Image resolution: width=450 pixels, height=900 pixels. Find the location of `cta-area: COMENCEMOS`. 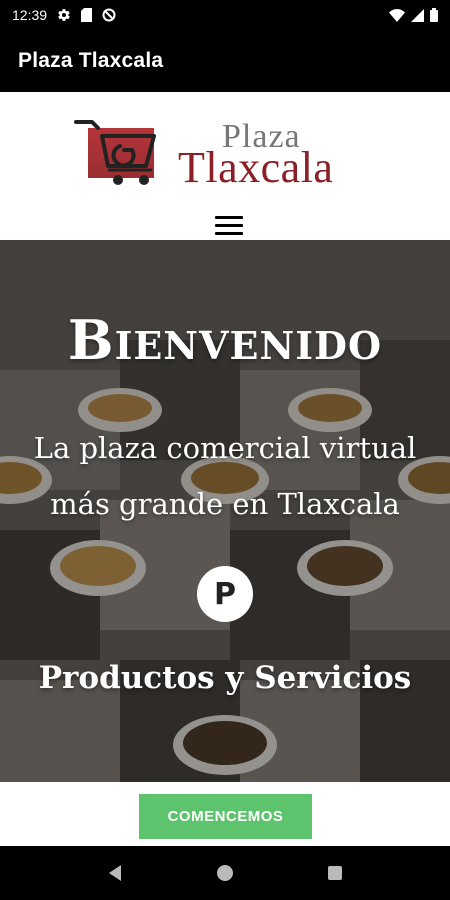

cta-area: COMENCEMOS is located at coordinates (225, 814).